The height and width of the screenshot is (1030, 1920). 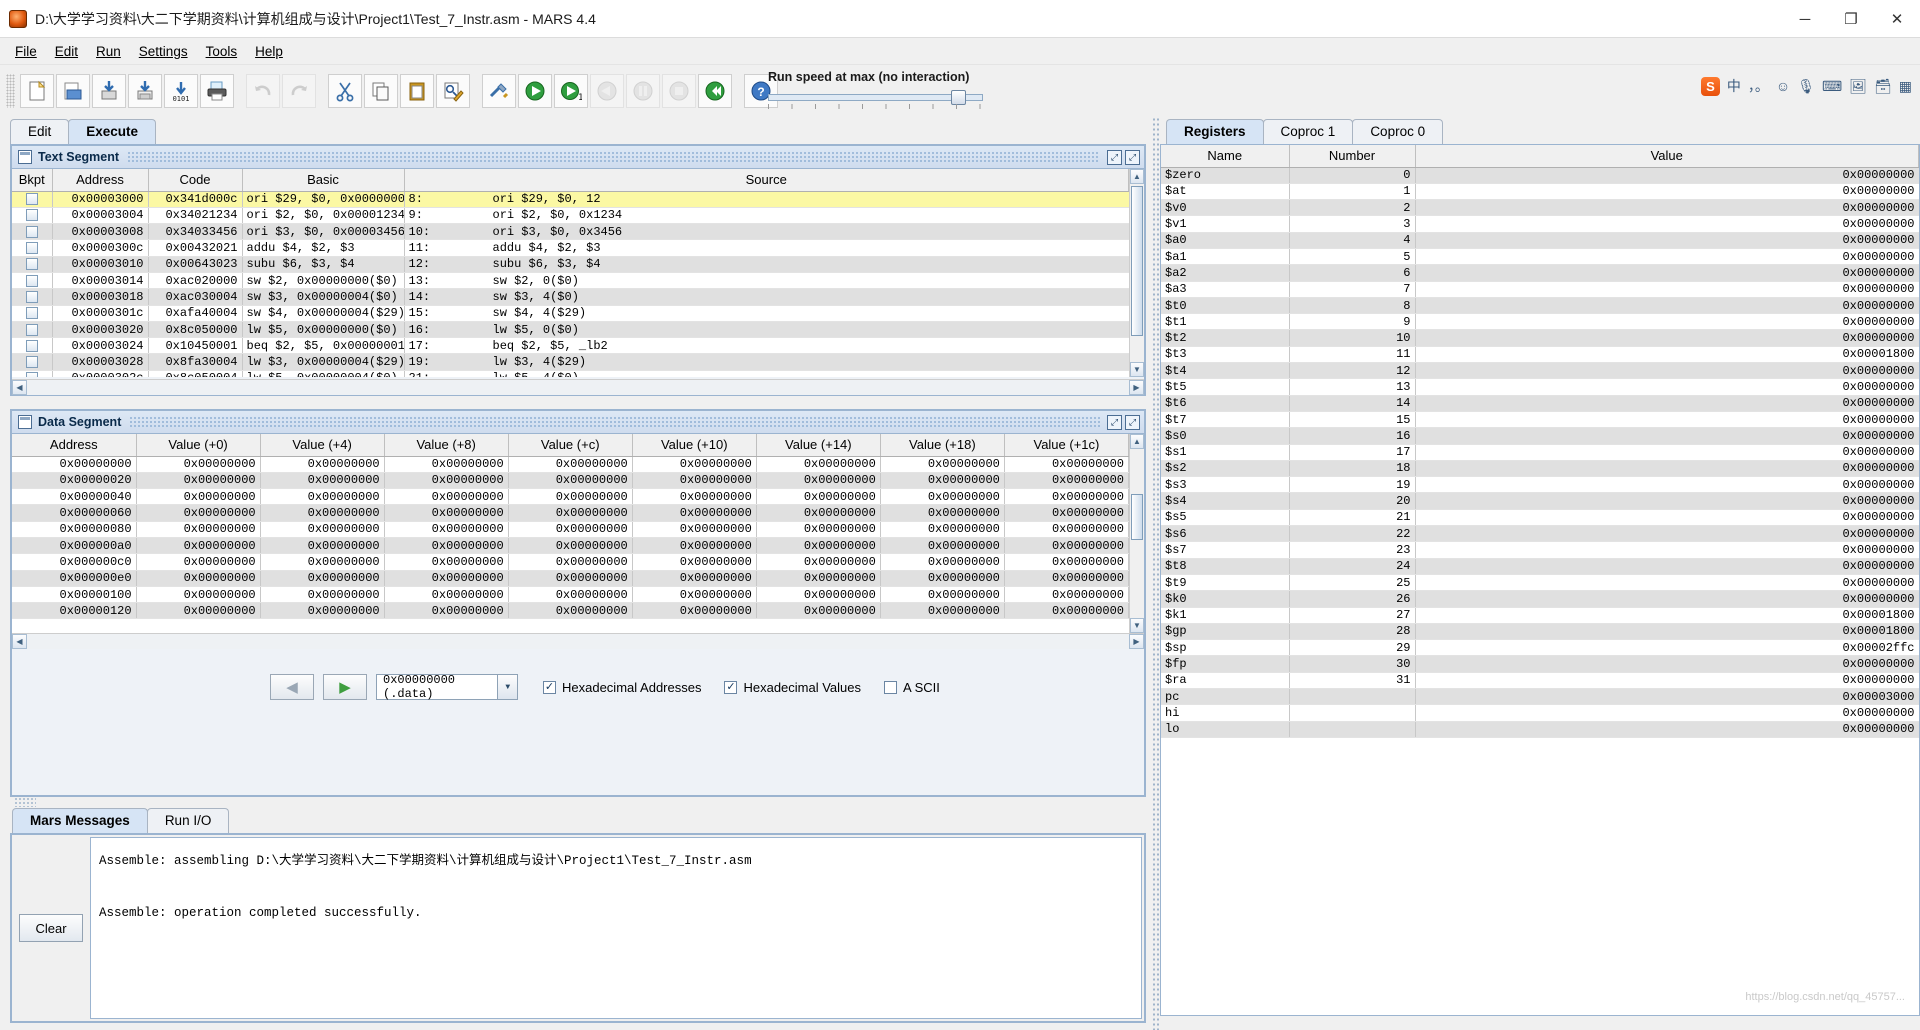 What do you see at coordinates (108, 51) in the screenshot?
I see `menu-run: Run` at bounding box center [108, 51].